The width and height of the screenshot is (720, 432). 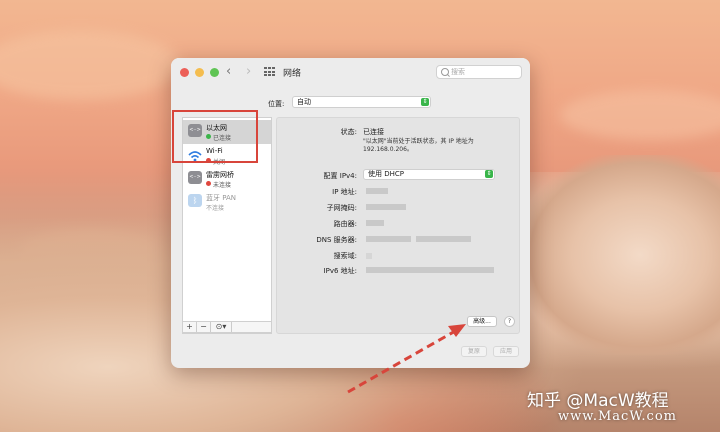 What do you see at coordinates (617, 416) in the screenshot?
I see `watermark-url: www.MacW.com` at bounding box center [617, 416].